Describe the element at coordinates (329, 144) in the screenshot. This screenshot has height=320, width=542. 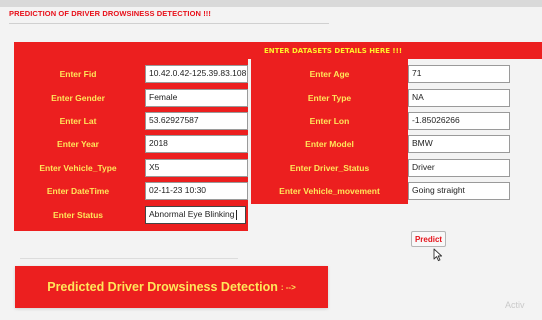
I see `model-label: Enter Model` at that location.